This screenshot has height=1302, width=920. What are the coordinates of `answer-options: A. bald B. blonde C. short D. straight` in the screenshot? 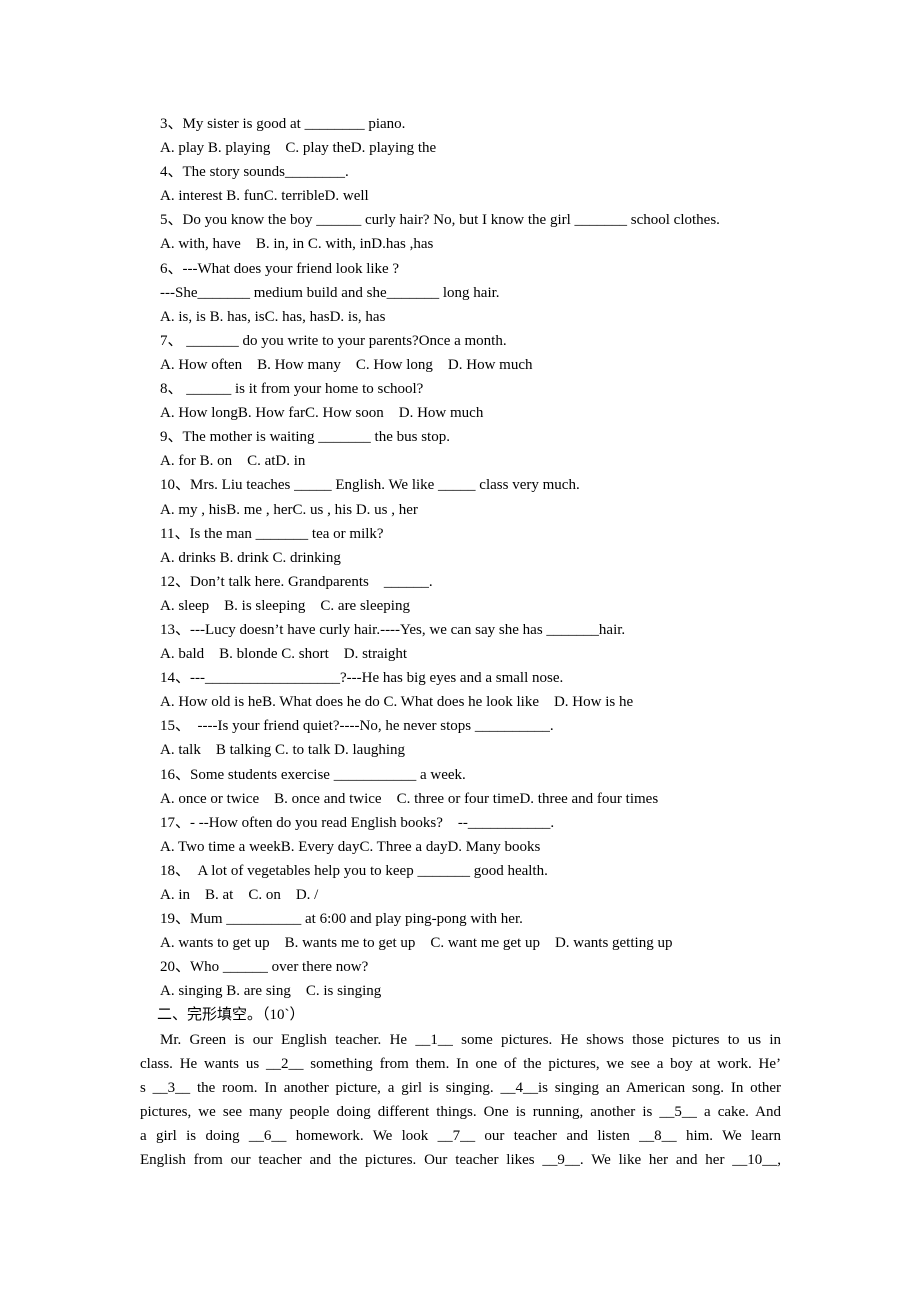 It's located at (284, 654).